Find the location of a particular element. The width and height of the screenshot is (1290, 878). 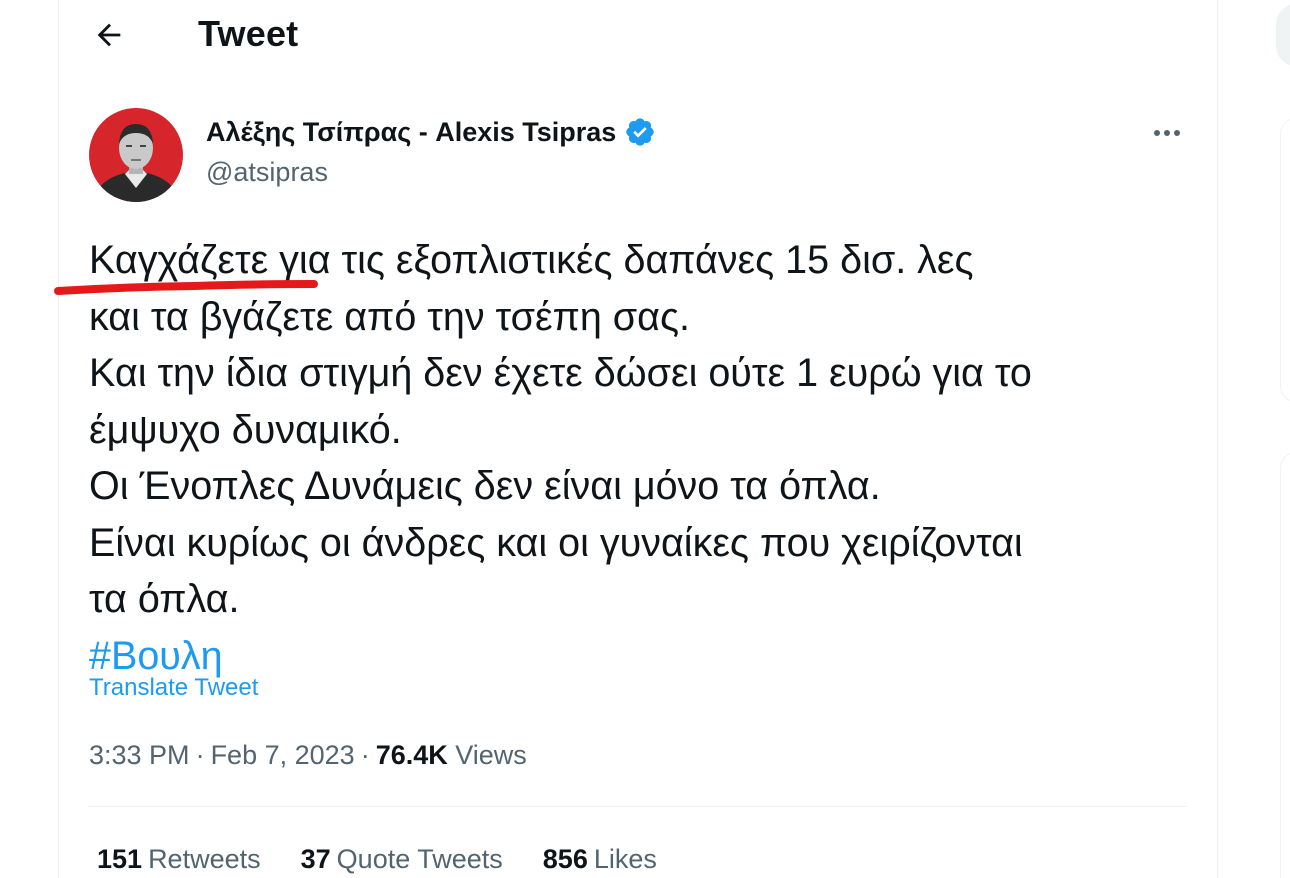

ellipsis-icon is located at coordinates (1167, 133).